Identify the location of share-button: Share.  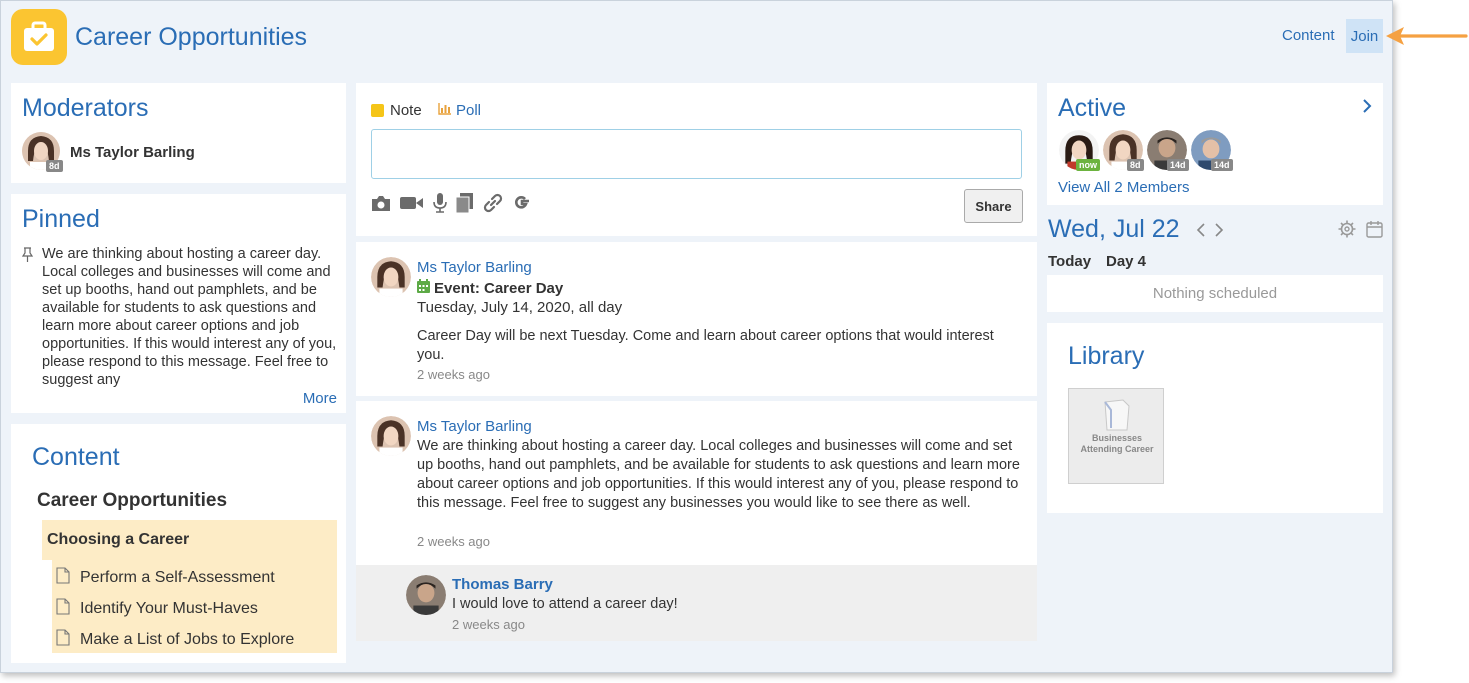
(993, 206).